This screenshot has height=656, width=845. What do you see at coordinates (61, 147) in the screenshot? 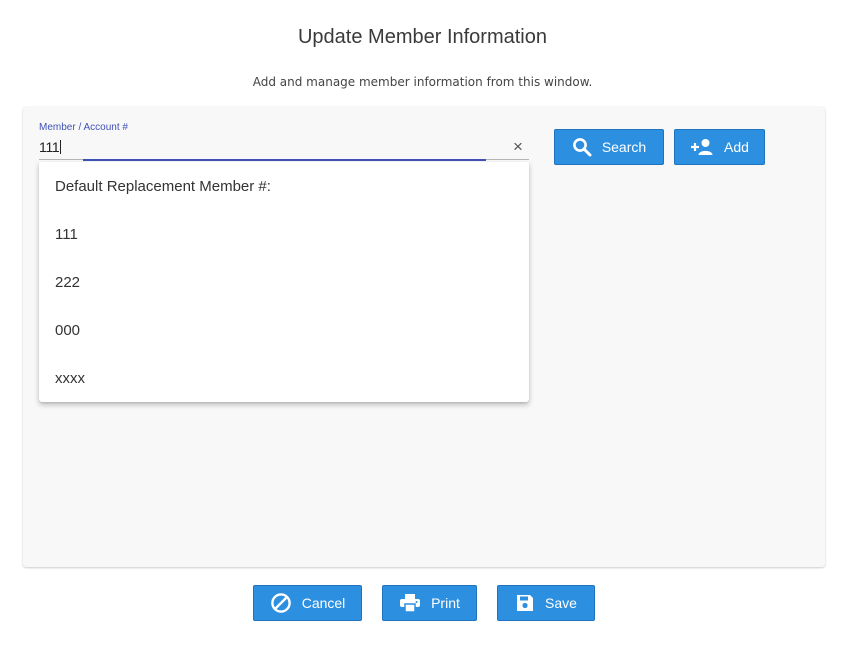
I see `text-caret` at bounding box center [61, 147].